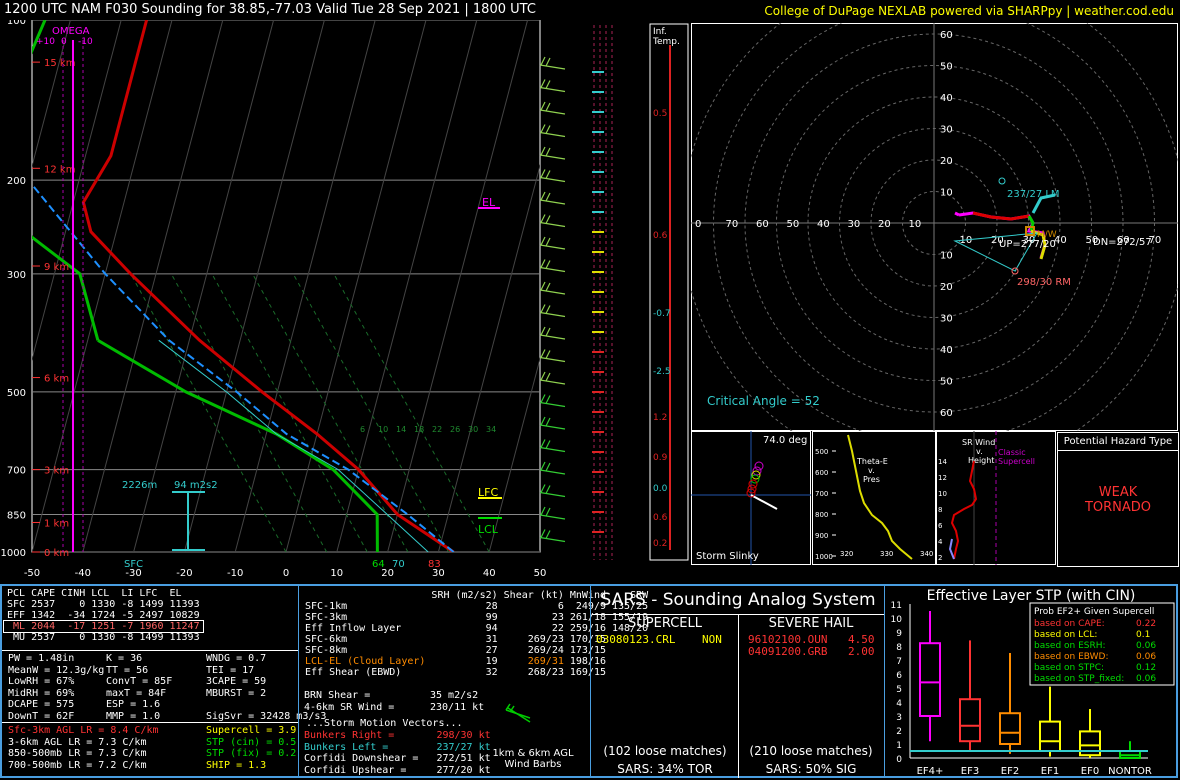 The image size is (1180, 780). What do you see at coordinates (103, 637) in the screenshot?
I see `parcel-row: MU 2537 0 1330 -8 1499 11393` at bounding box center [103, 637].